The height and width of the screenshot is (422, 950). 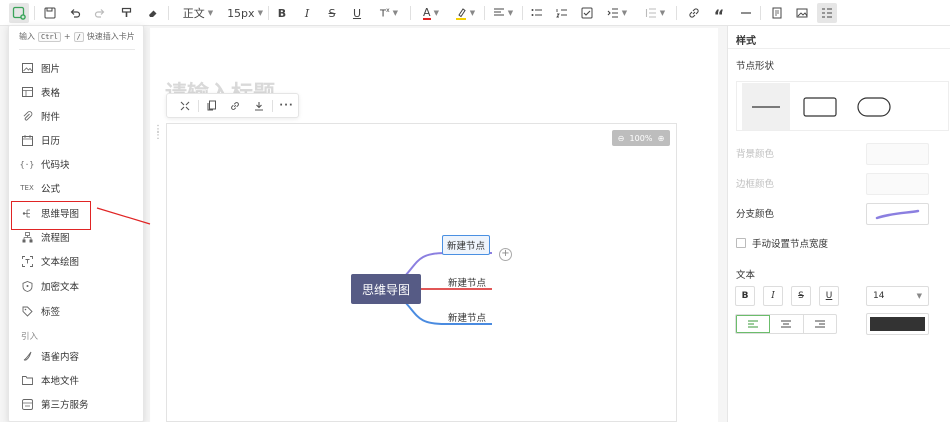 I want to click on text-align-group, so click(x=786, y=324).